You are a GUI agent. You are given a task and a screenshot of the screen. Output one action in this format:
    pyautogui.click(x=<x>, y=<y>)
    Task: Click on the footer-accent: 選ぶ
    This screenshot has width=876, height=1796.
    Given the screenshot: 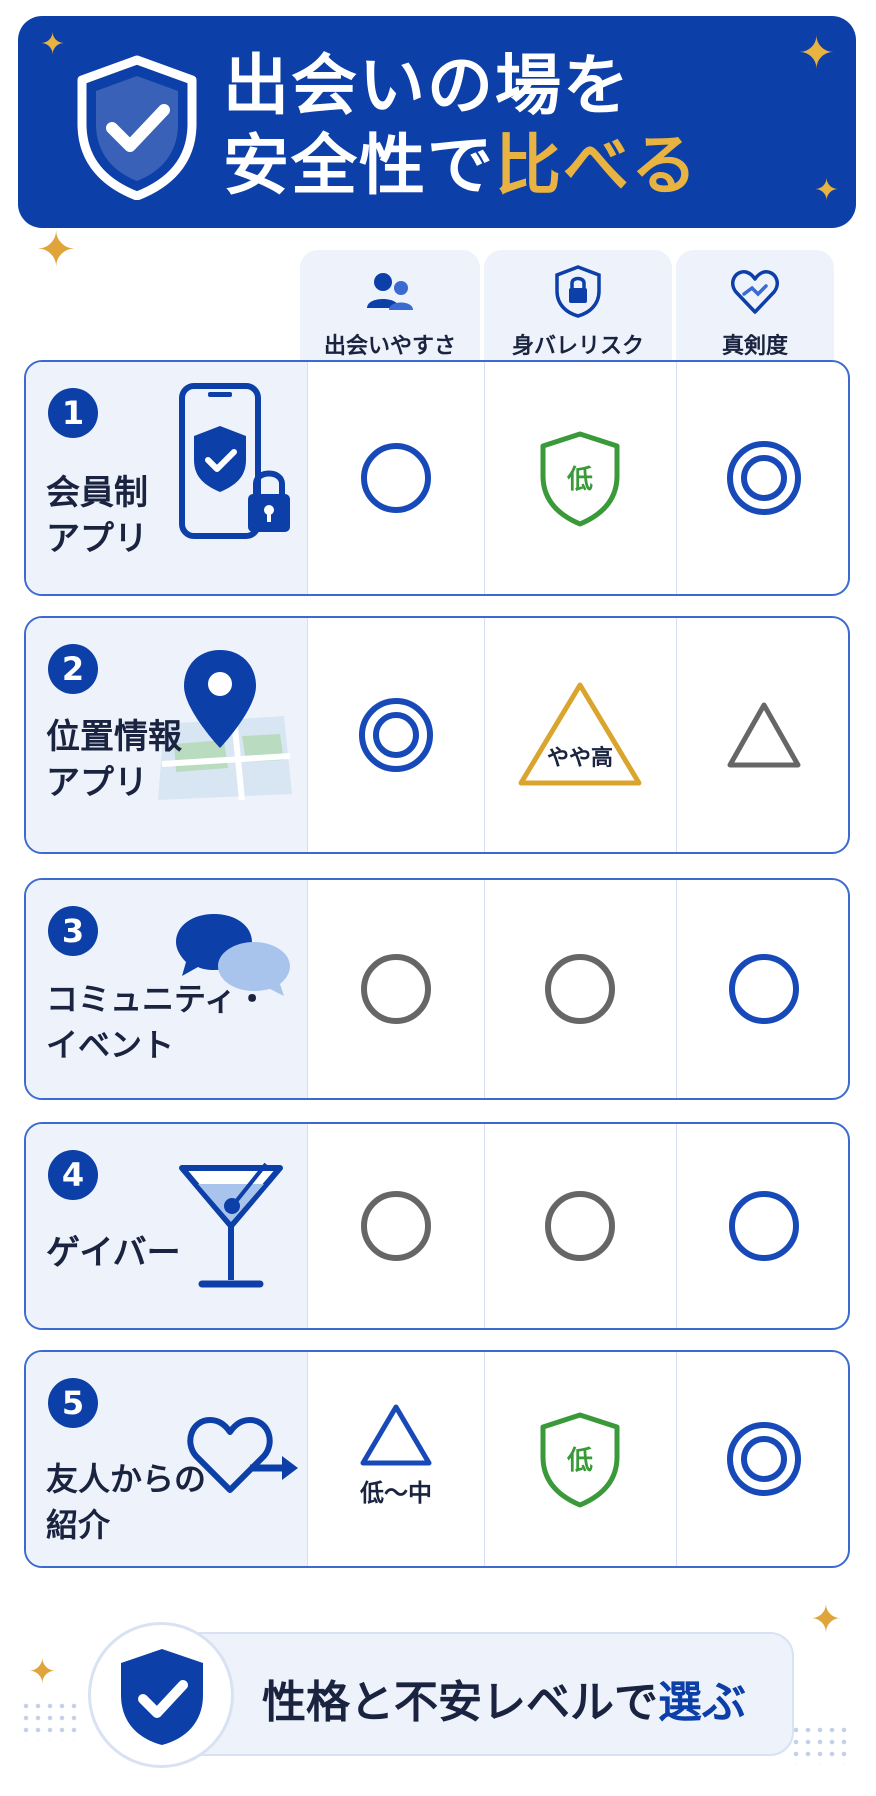 What is the action you would take?
    pyautogui.click(x=702, y=1702)
    